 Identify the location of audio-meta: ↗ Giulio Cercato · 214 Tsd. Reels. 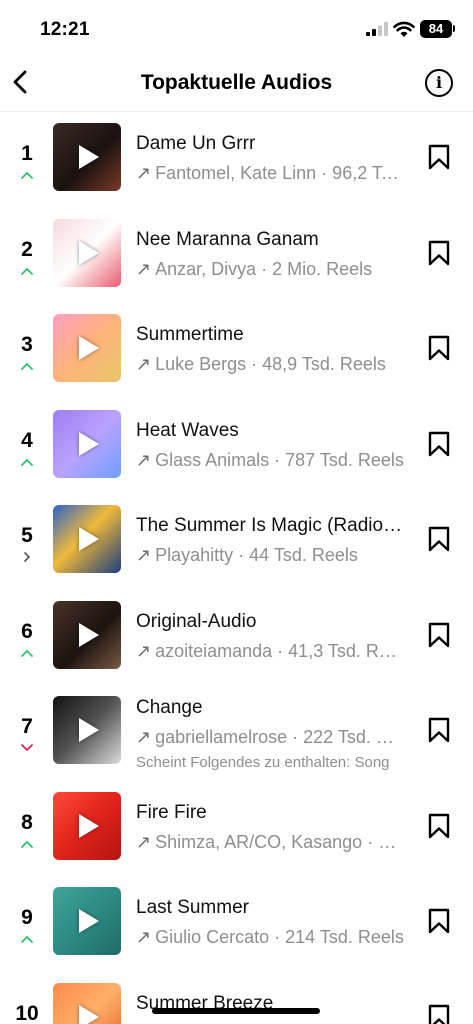
(271, 937).